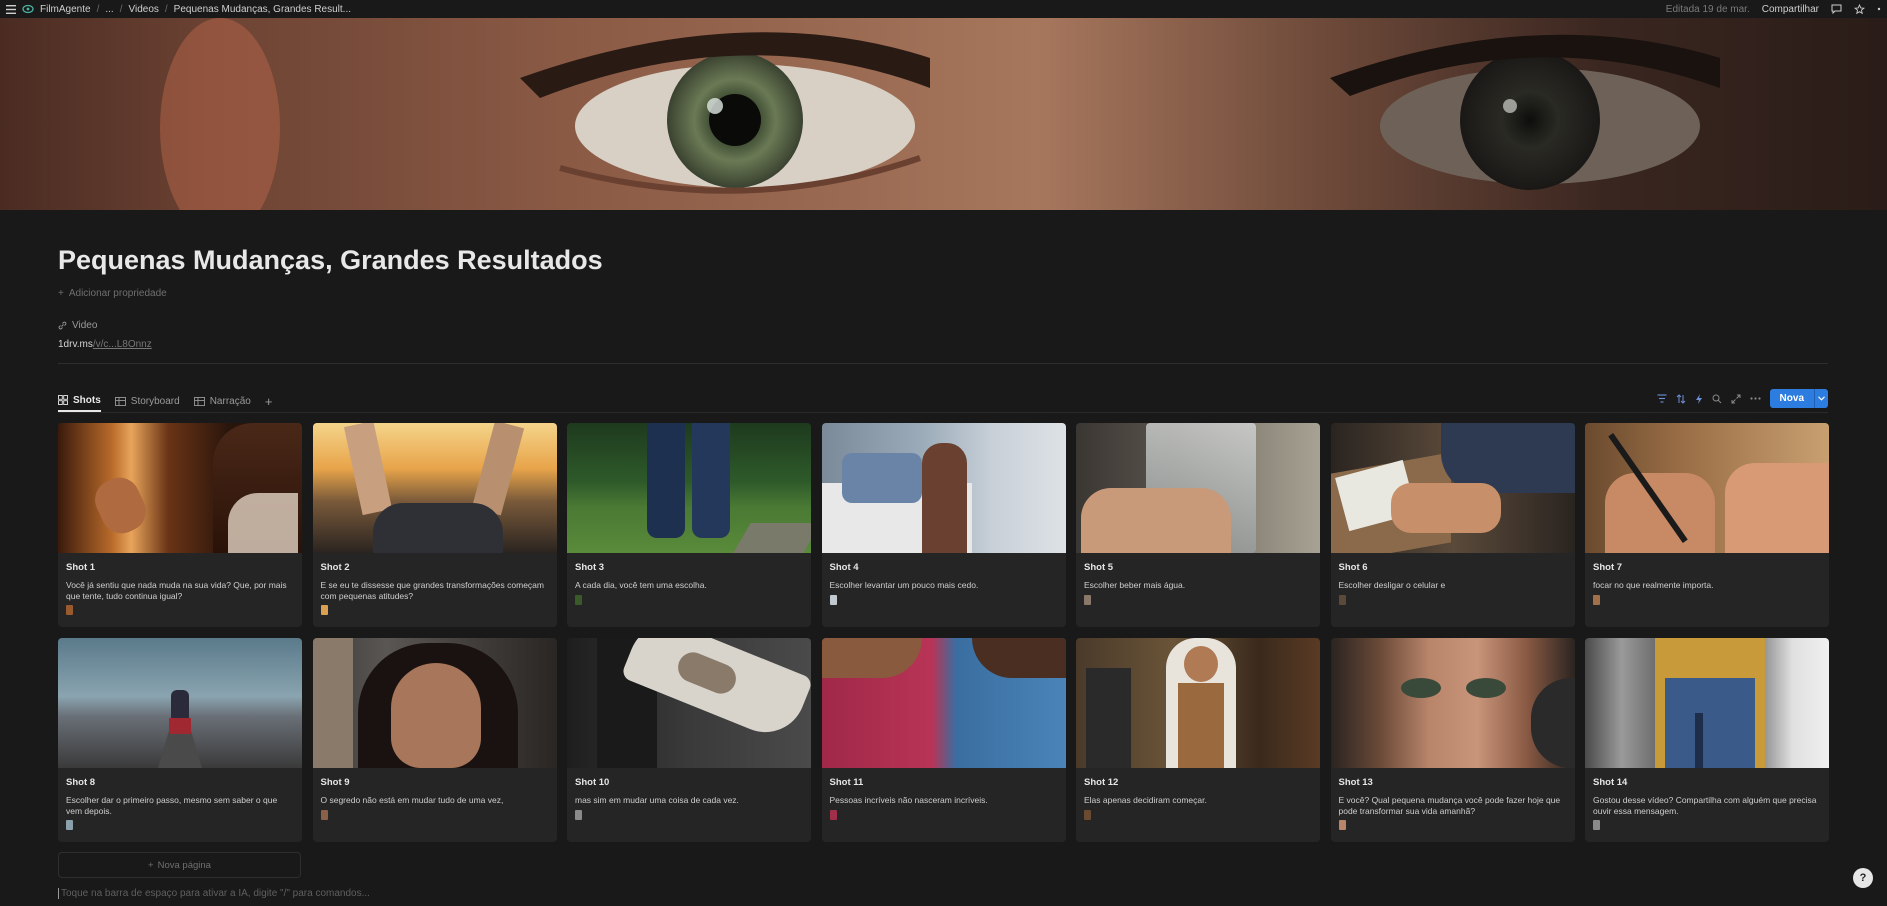  What do you see at coordinates (1662, 398) in the screenshot?
I see `filter-icon` at bounding box center [1662, 398].